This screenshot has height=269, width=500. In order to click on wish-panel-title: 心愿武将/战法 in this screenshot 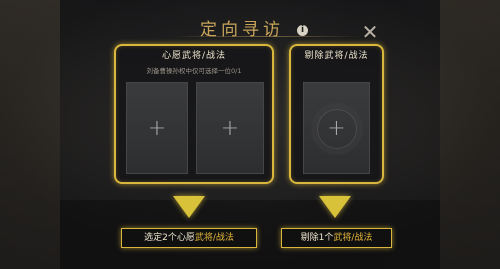, I will do `click(194, 56)`.